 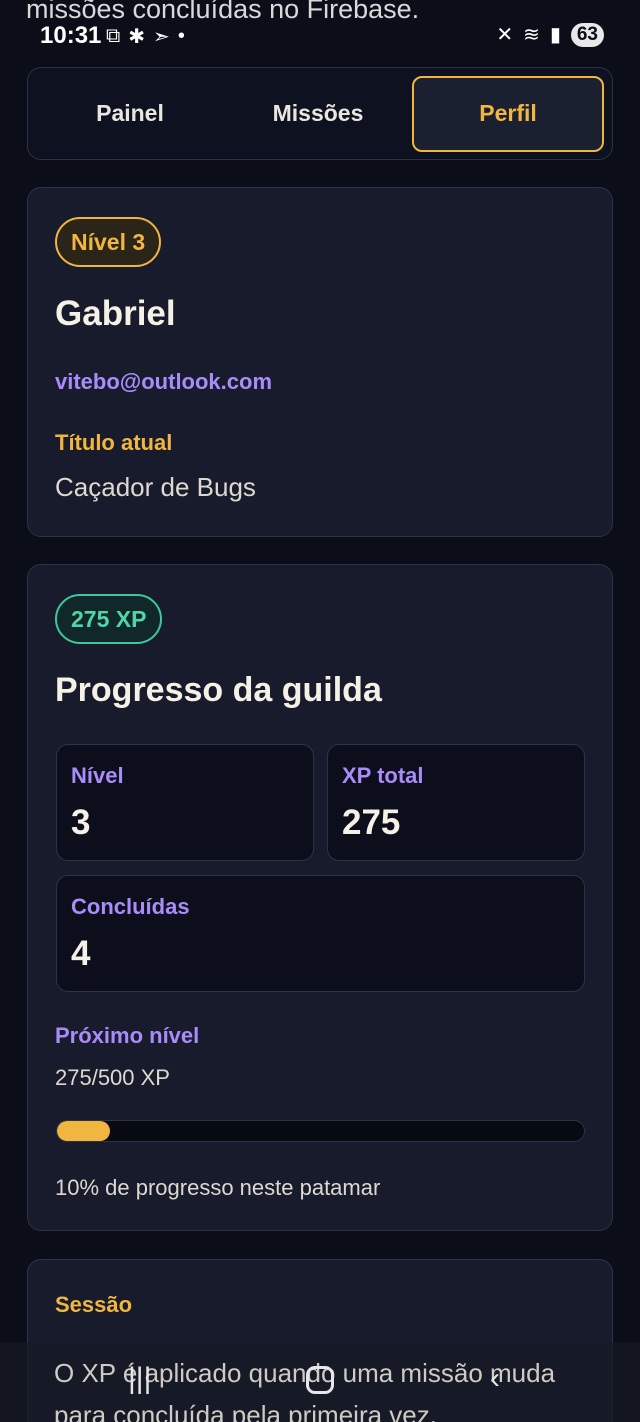 I want to click on status-time: 10:31, so click(x=71, y=35).